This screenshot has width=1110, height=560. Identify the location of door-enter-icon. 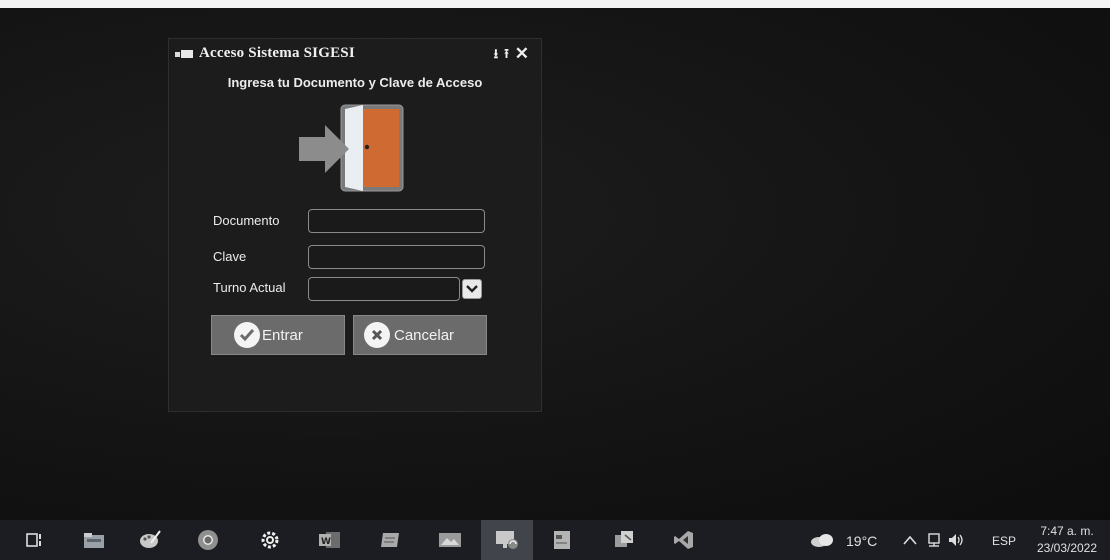
(351, 148).